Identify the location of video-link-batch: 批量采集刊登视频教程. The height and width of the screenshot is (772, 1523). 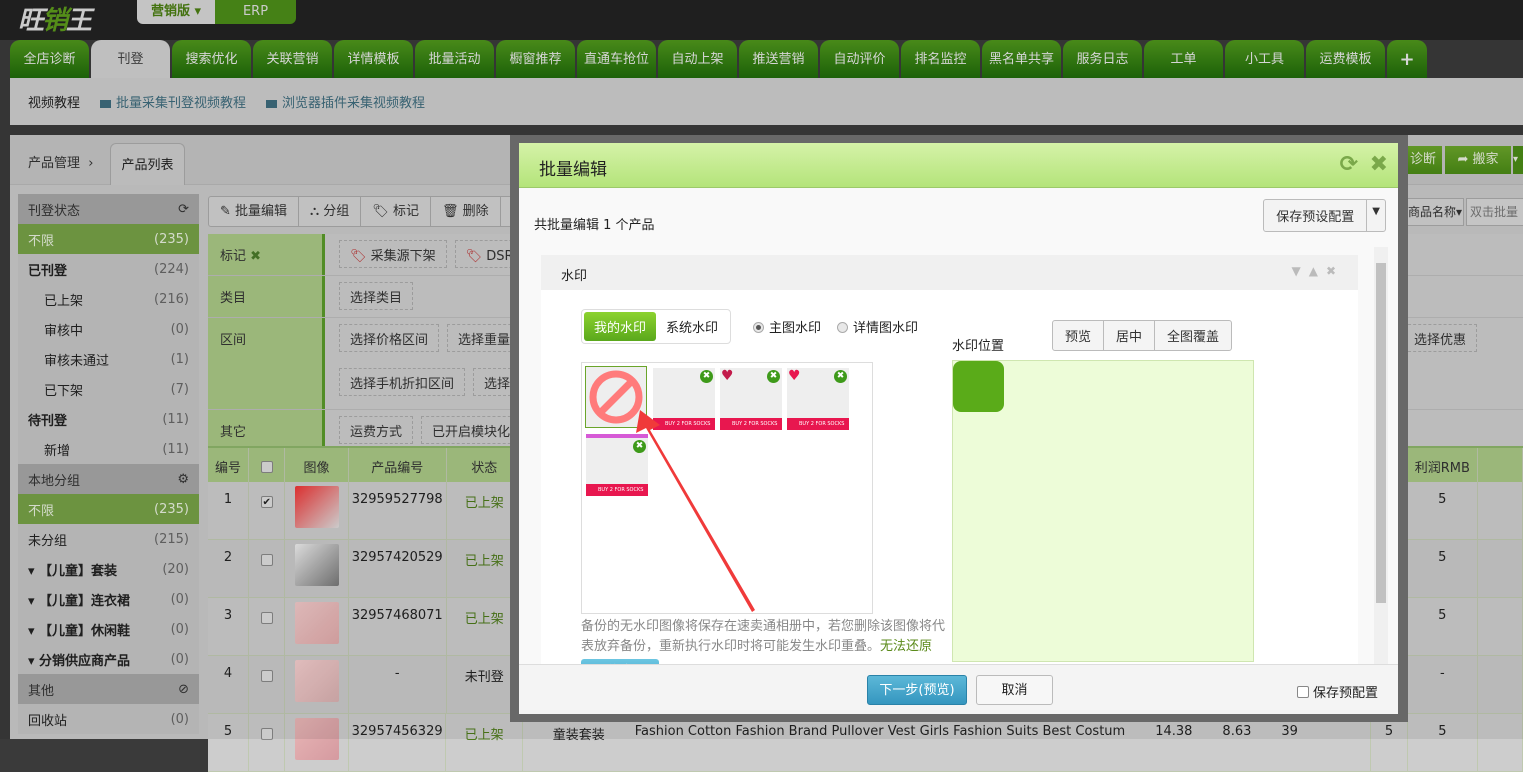
(173, 101).